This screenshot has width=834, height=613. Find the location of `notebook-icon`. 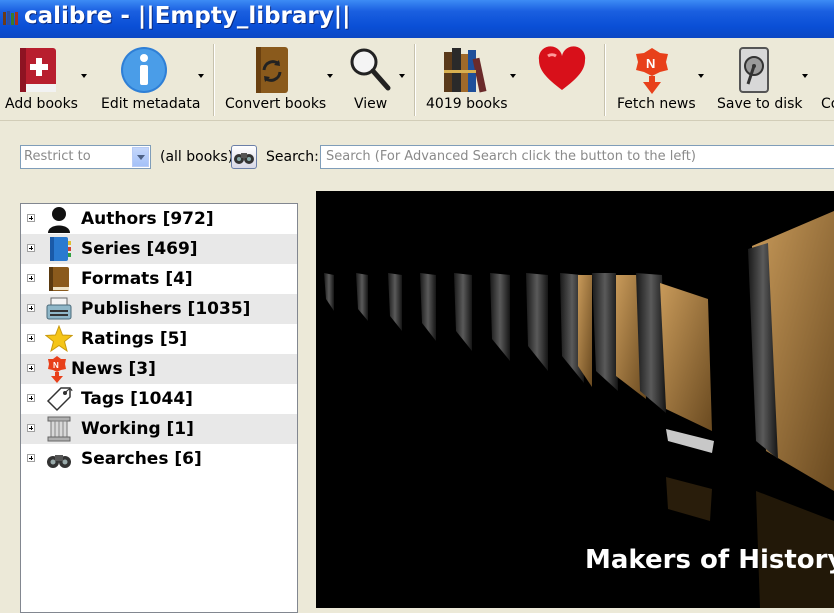

notebook-icon is located at coordinates (60, 249).